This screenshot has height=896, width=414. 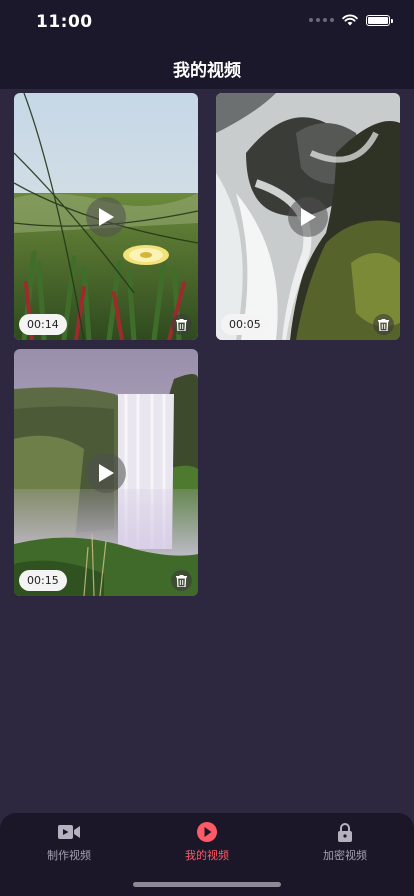 What do you see at coordinates (345, 855) in the screenshot?
I see `tab-label: 加密视频` at bounding box center [345, 855].